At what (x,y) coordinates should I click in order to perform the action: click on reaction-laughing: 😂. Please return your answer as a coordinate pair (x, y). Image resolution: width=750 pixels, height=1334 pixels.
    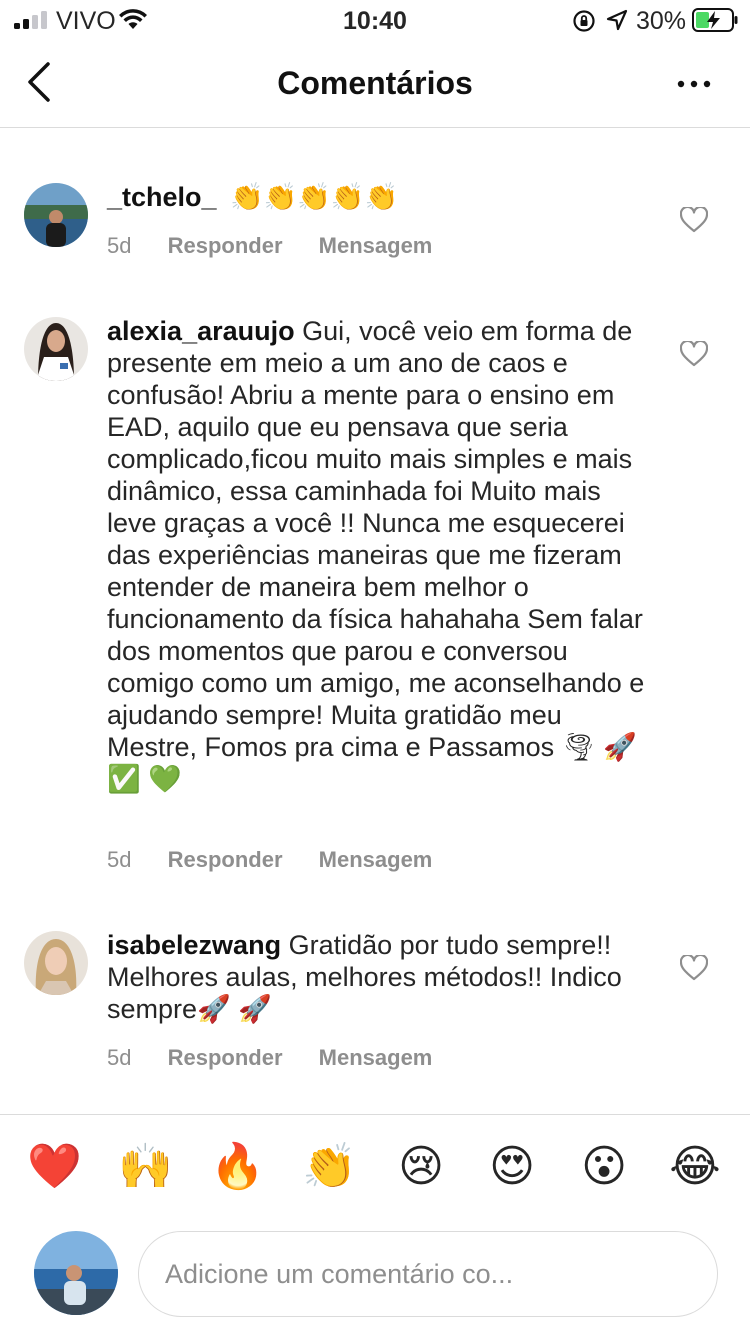
    Looking at the image, I should click on (695, 1167).